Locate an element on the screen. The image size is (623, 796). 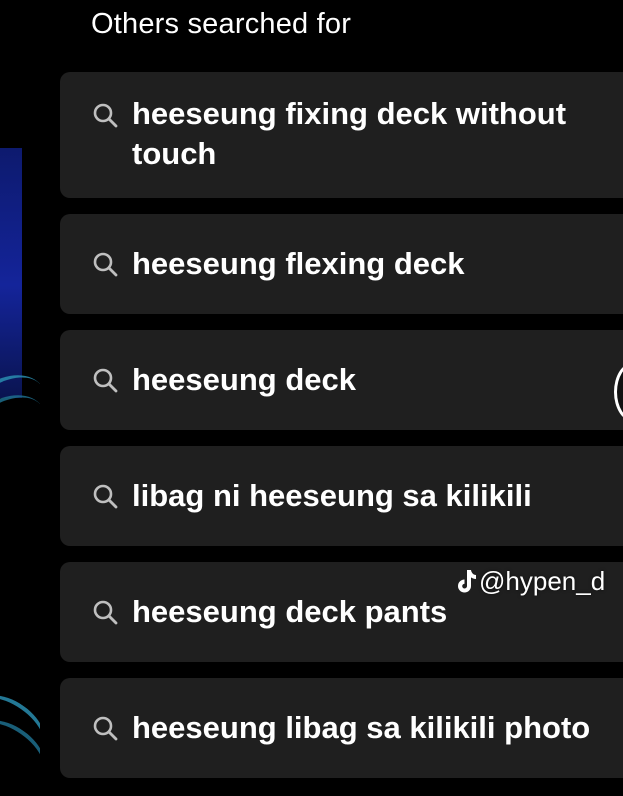
suggestion-item: heeseung fixing deck without touch is located at coordinates (341, 135).